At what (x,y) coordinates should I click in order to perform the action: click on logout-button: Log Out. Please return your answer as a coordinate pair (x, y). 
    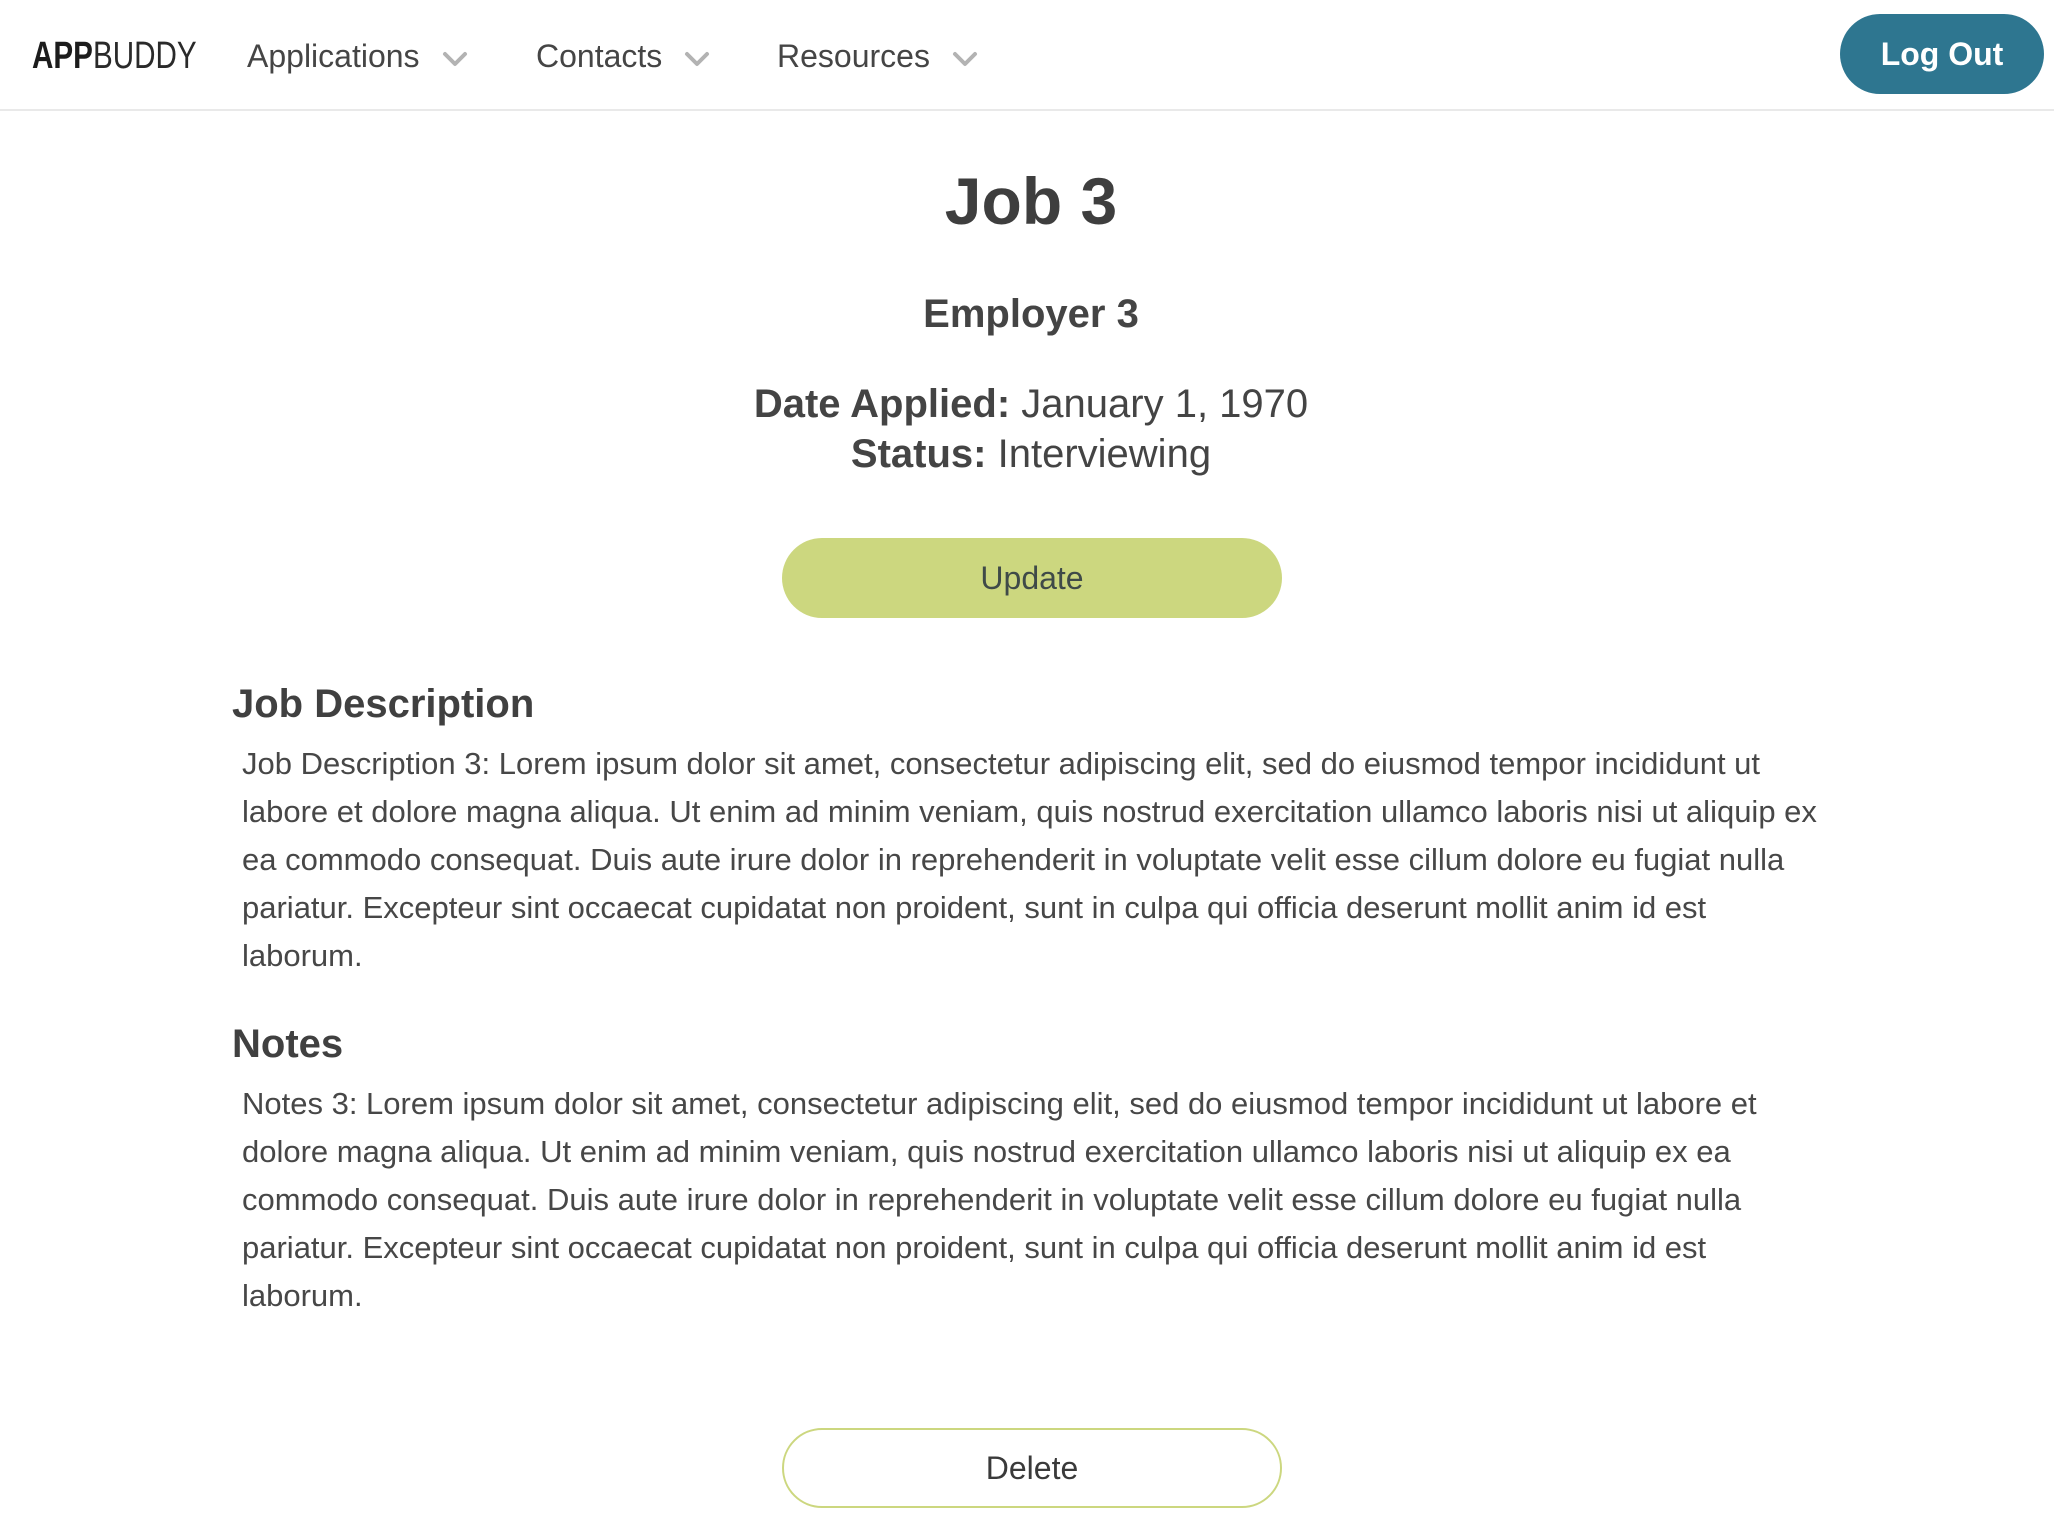
    Looking at the image, I should click on (1942, 54).